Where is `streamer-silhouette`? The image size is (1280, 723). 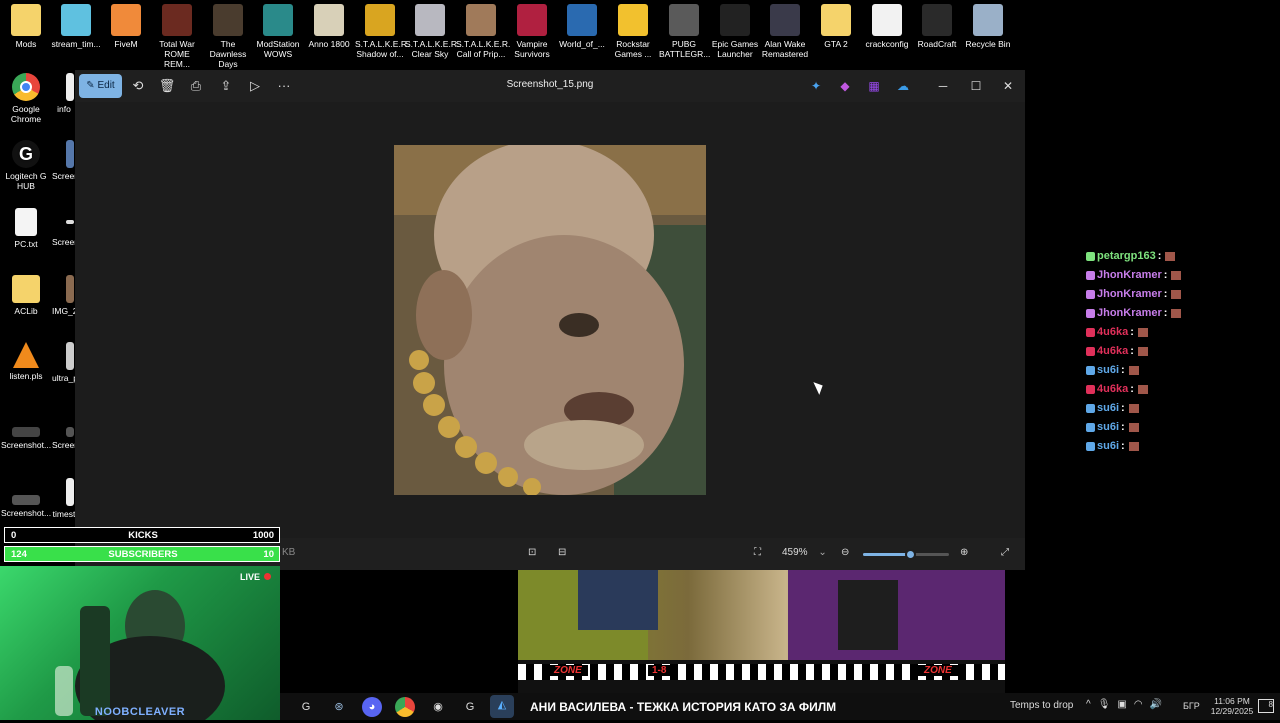 streamer-silhouette is located at coordinates (140, 655).